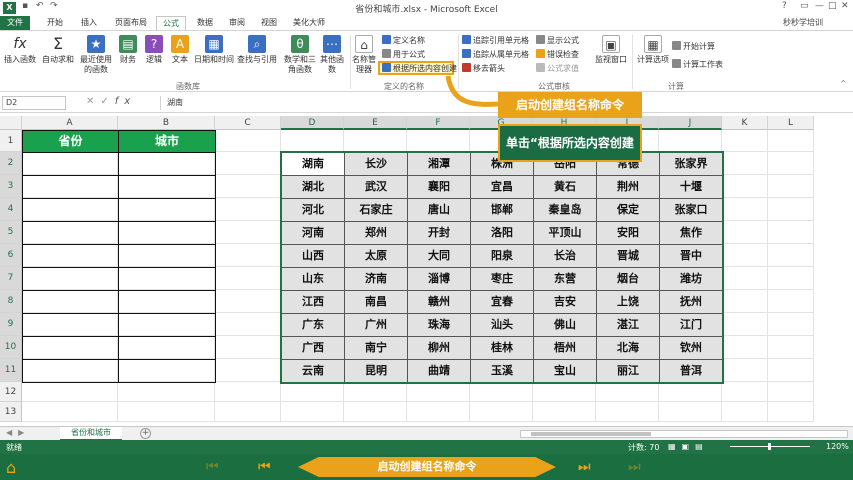 This screenshot has width=853, height=480. What do you see at coordinates (11, 324) in the screenshot?
I see `row-header-9: 9` at bounding box center [11, 324].